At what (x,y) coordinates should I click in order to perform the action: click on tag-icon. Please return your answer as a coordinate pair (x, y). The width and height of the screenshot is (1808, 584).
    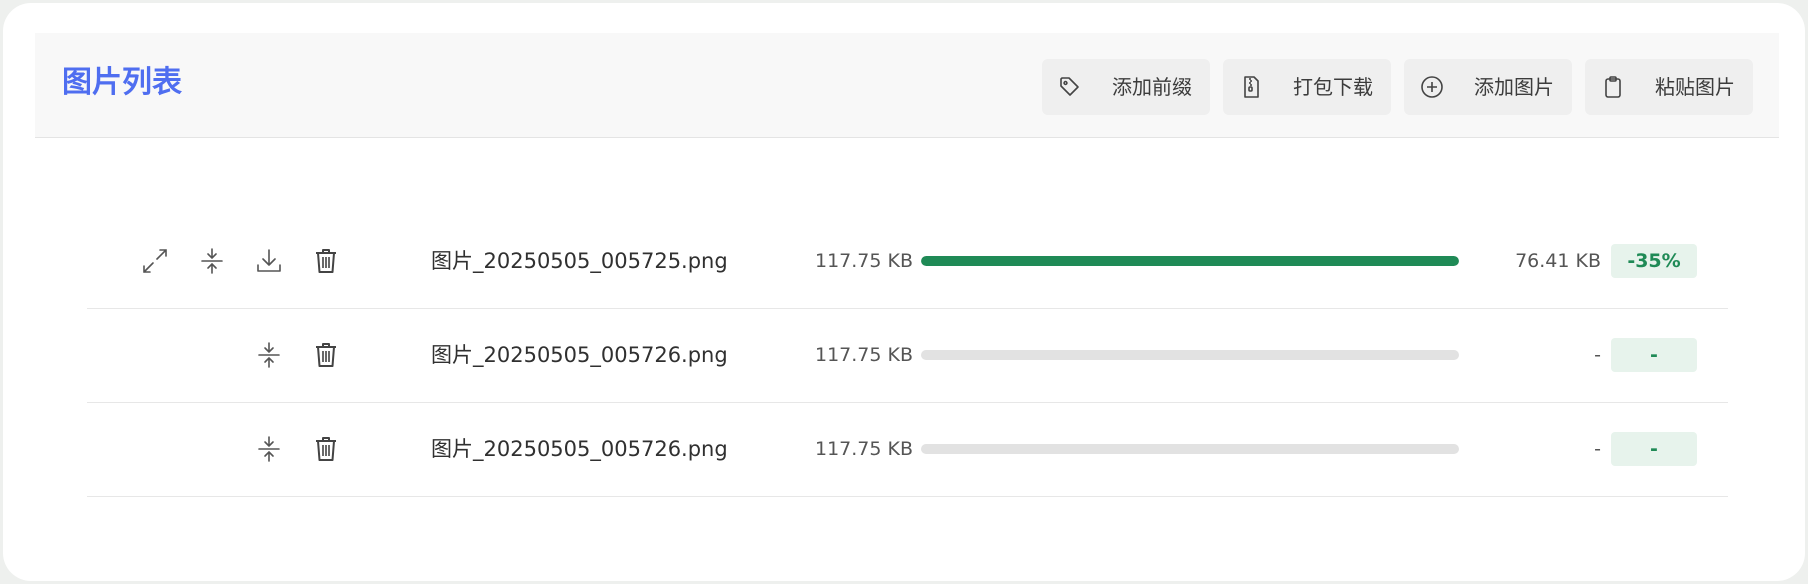
    Looking at the image, I should click on (1070, 87).